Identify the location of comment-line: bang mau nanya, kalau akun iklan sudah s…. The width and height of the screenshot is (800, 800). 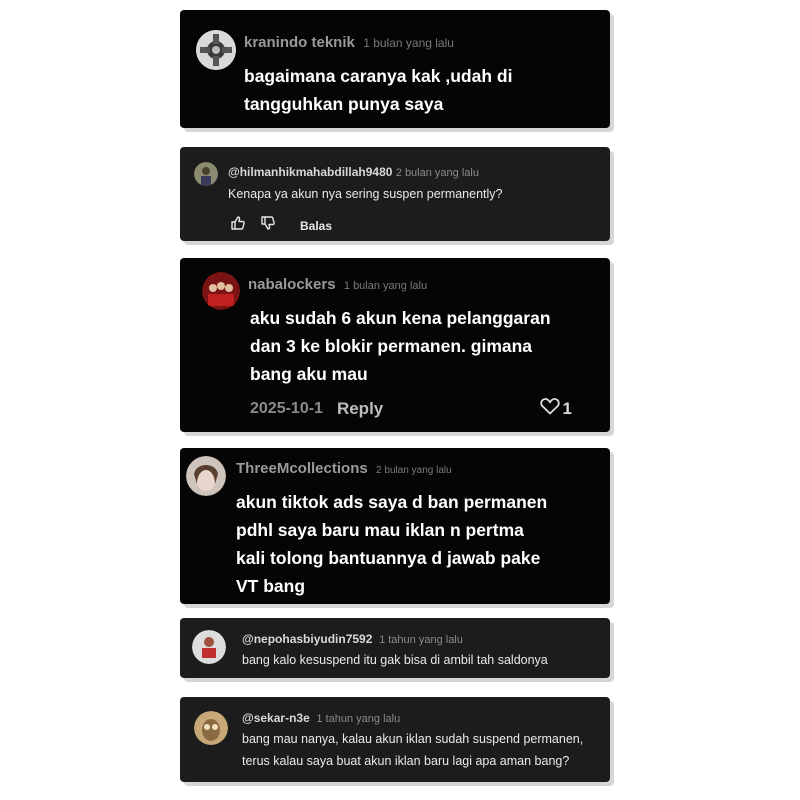
(413, 739).